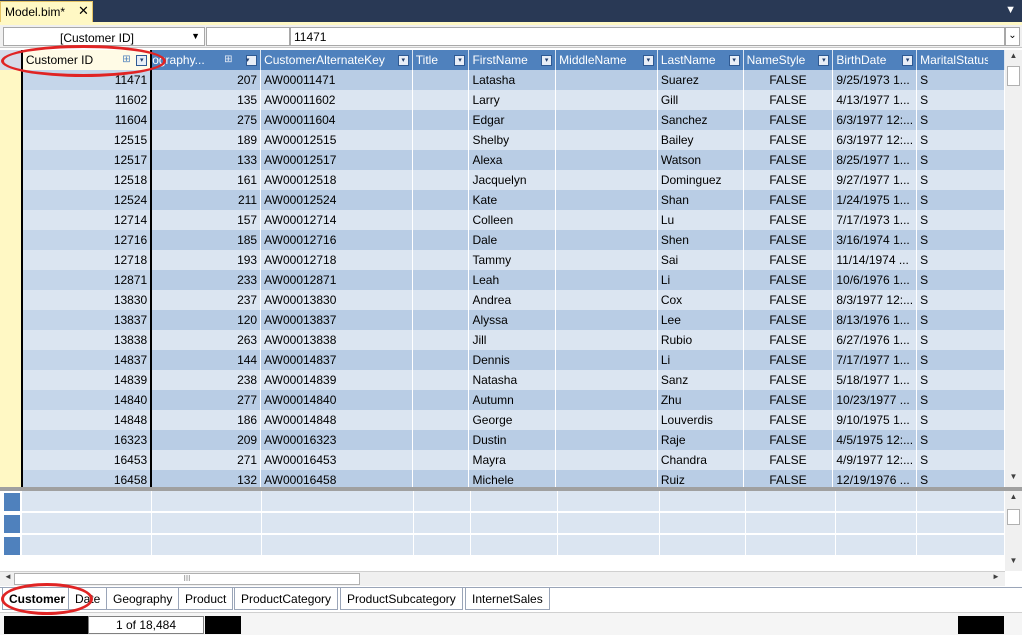 Image resolution: width=1022 pixels, height=635 pixels. I want to click on cell-first-name: Edgar, so click(512, 120).